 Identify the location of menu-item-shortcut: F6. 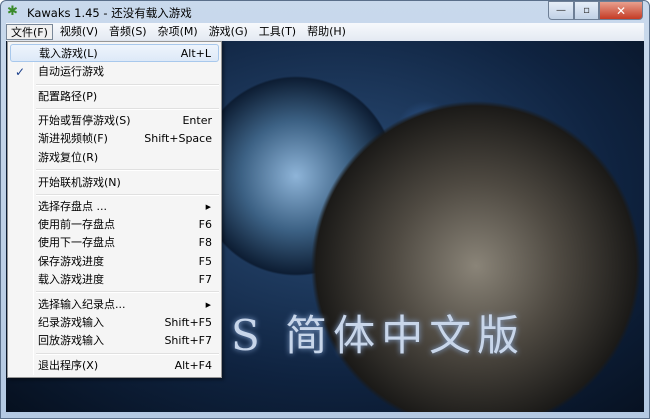
(205, 224).